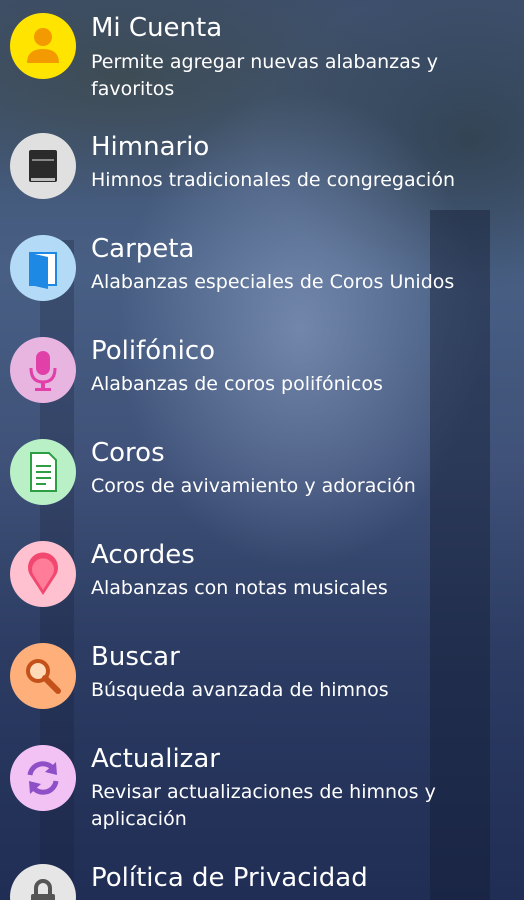 This screenshot has height=900, width=524. Describe the element at coordinates (43, 472) in the screenshot. I see `document-icon` at that location.